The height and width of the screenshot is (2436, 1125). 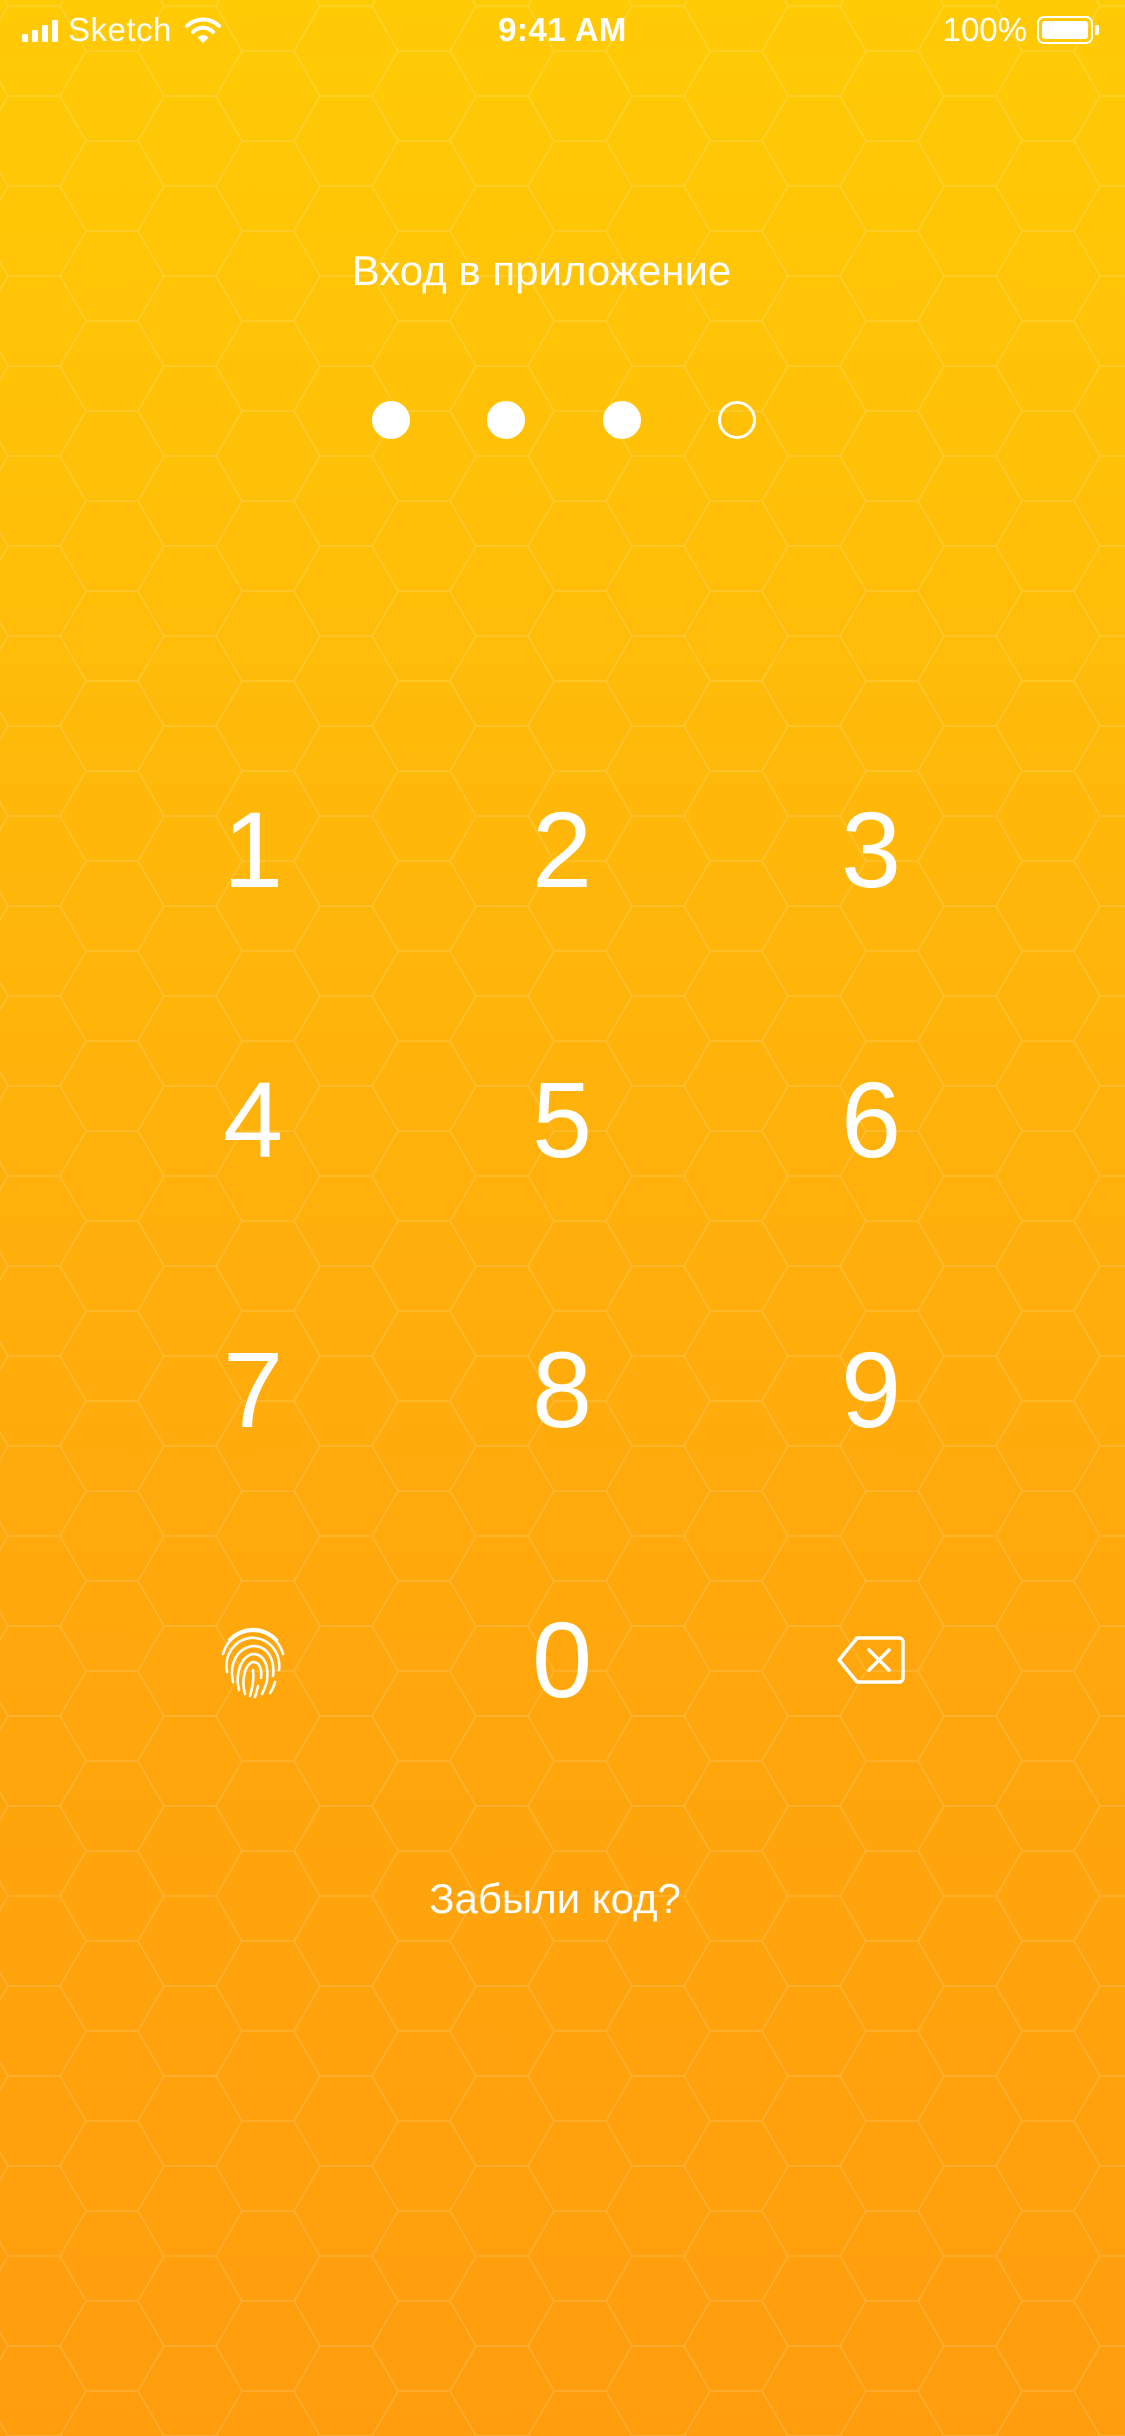 I want to click on battery-level, so click(x=1065, y=30).